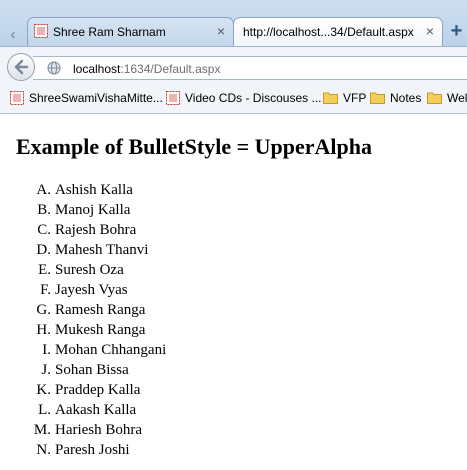 The height and width of the screenshot is (470, 467). What do you see at coordinates (457, 97) in the screenshot?
I see `bookmark-label: Wel` at bounding box center [457, 97].